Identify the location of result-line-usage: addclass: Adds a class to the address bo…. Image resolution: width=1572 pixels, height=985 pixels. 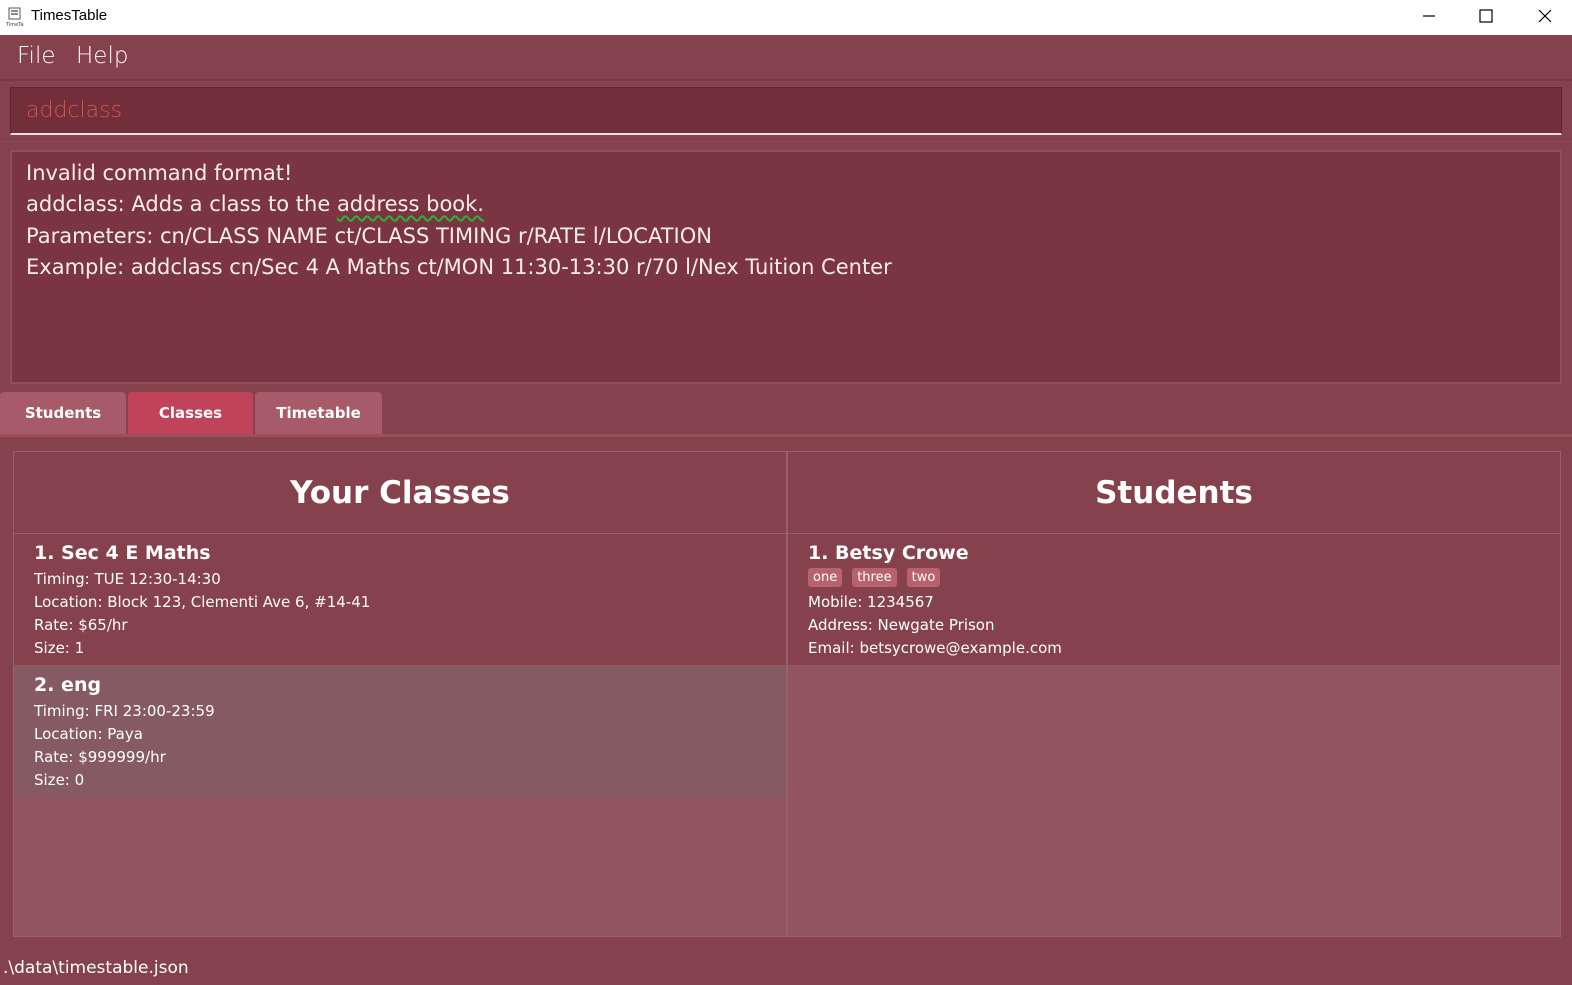
(255, 204).